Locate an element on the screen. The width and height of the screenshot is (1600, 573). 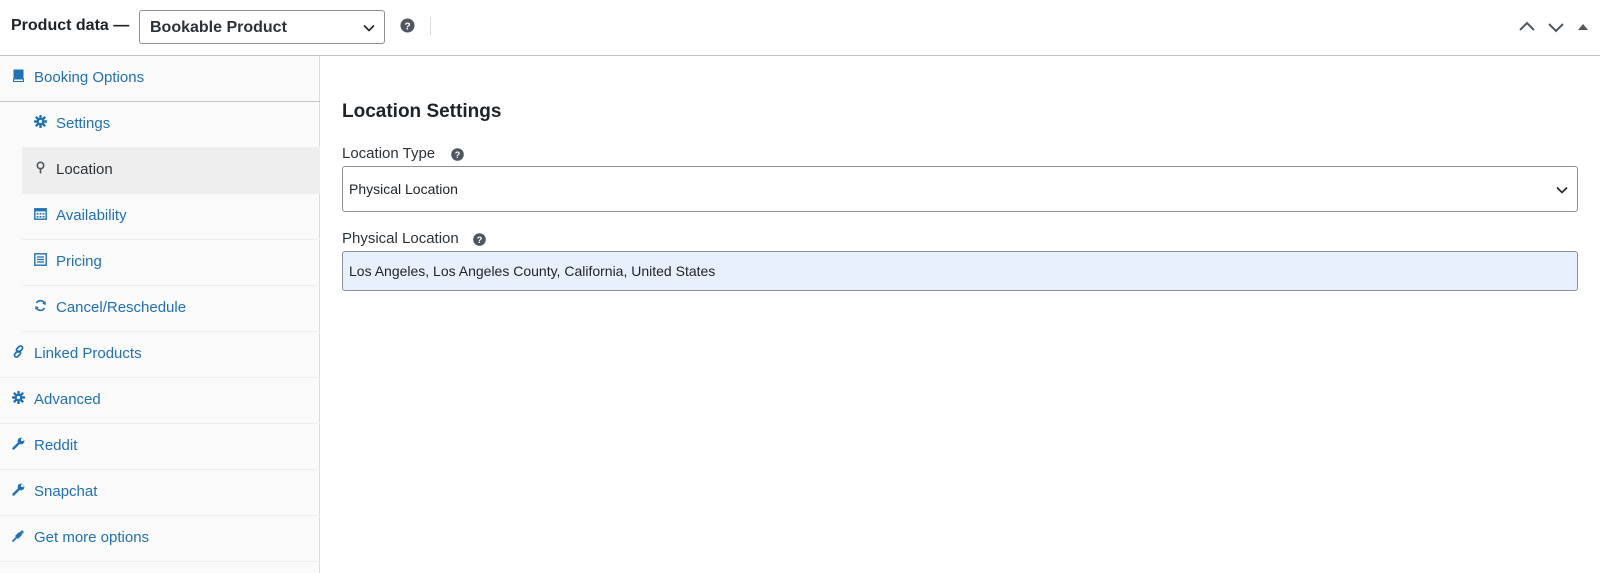
tab-get-more-options: Get more options is located at coordinates (160, 539).